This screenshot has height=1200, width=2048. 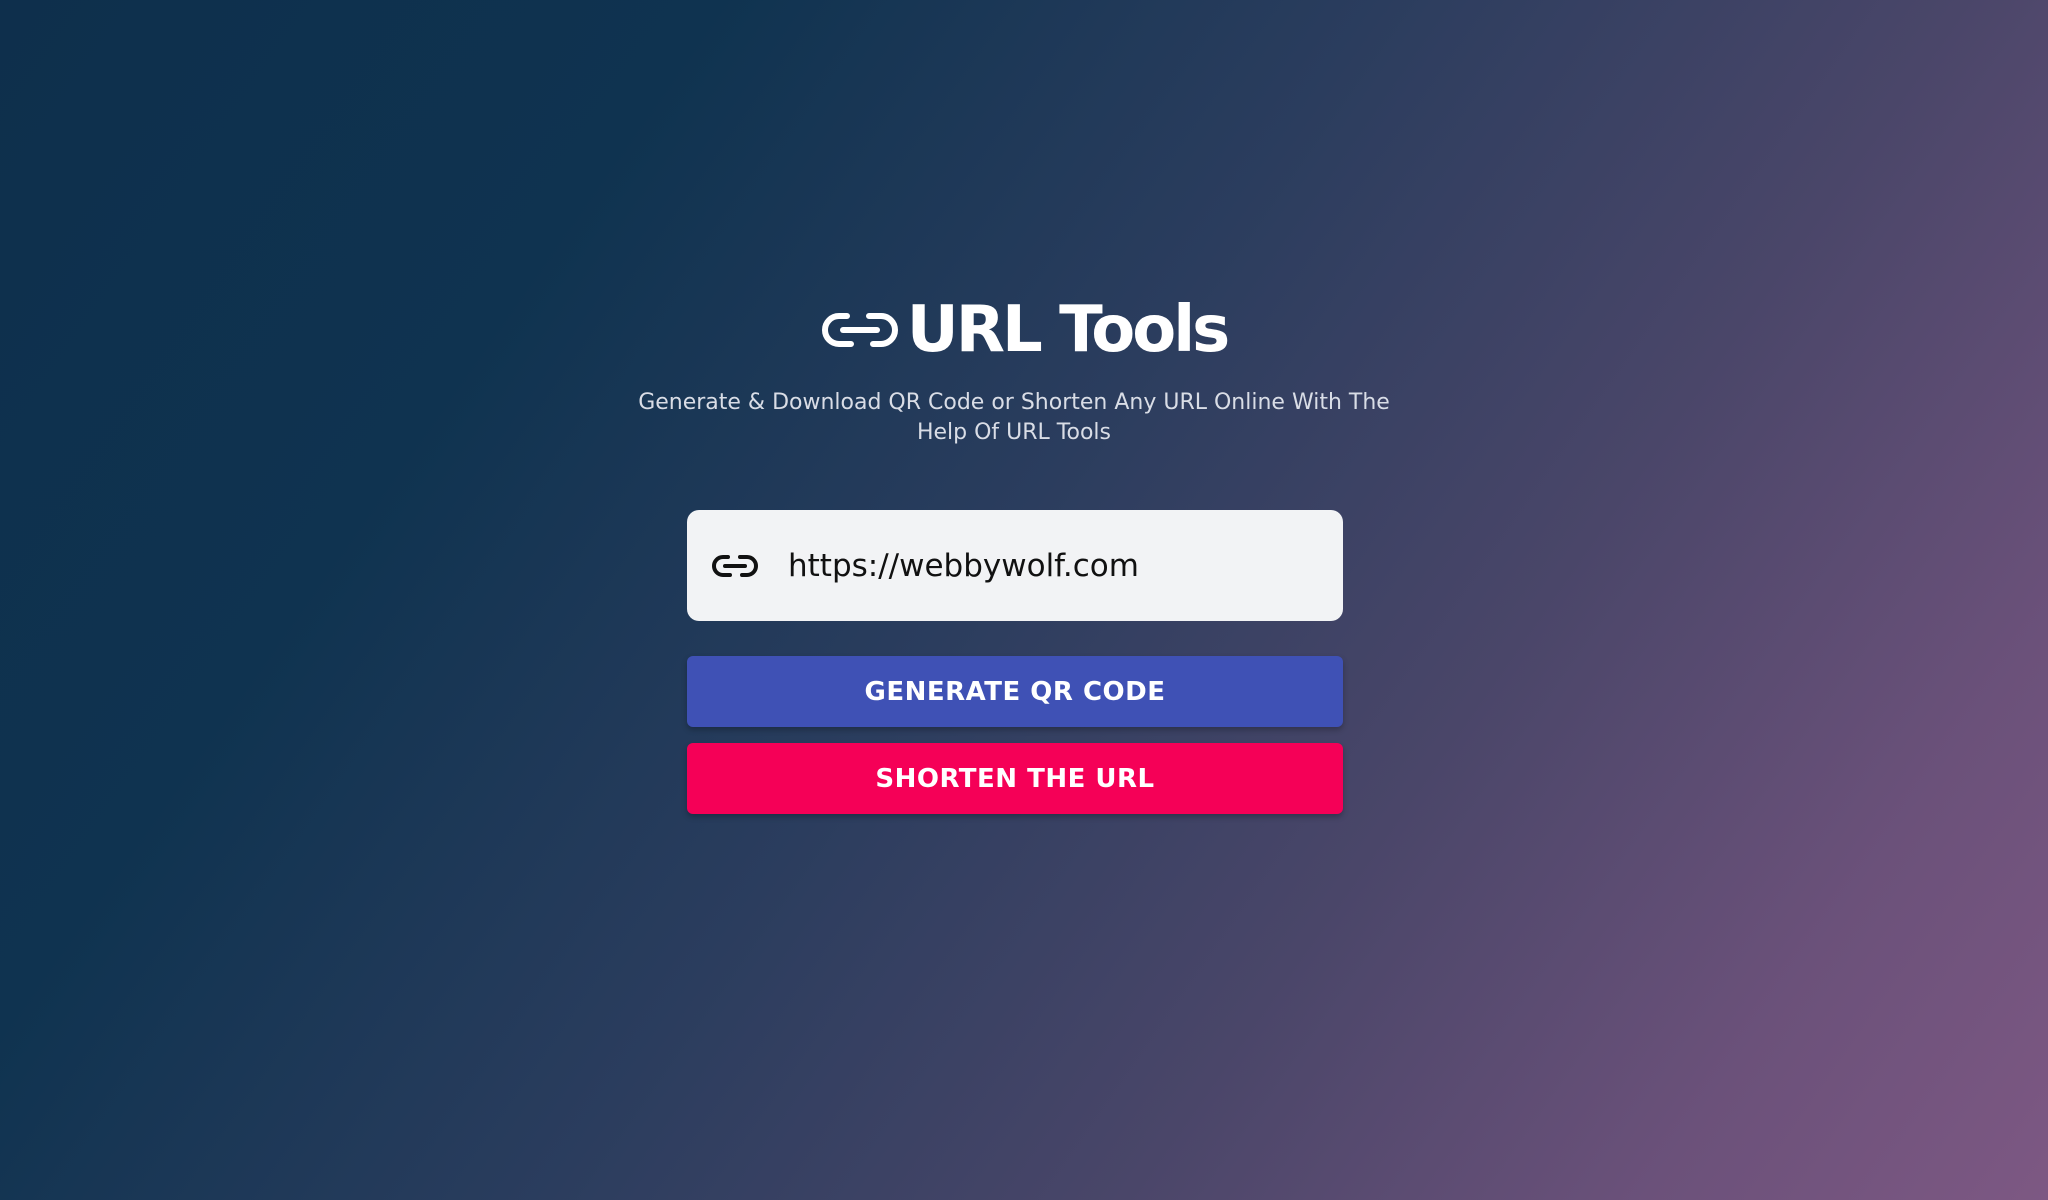 I want to click on page-title: URL Tools, so click(x=1068, y=330).